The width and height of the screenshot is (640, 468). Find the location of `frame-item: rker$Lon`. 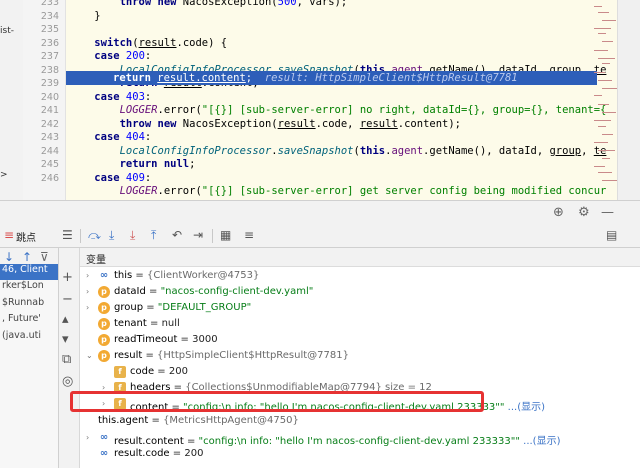

frame-item: rker$Lon is located at coordinates (29, 288).